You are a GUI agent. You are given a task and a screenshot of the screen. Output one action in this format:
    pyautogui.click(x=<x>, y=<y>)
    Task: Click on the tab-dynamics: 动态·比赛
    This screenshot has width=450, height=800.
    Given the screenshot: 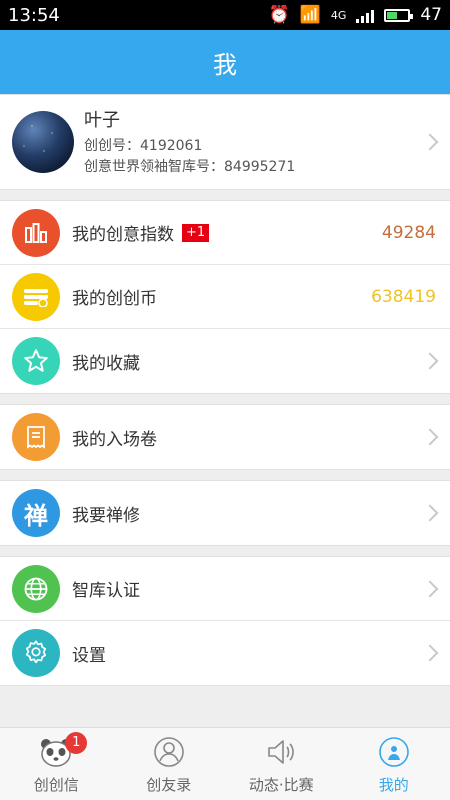 What is the action you would take?
    pyautogui.click(x=281, y=764)
    